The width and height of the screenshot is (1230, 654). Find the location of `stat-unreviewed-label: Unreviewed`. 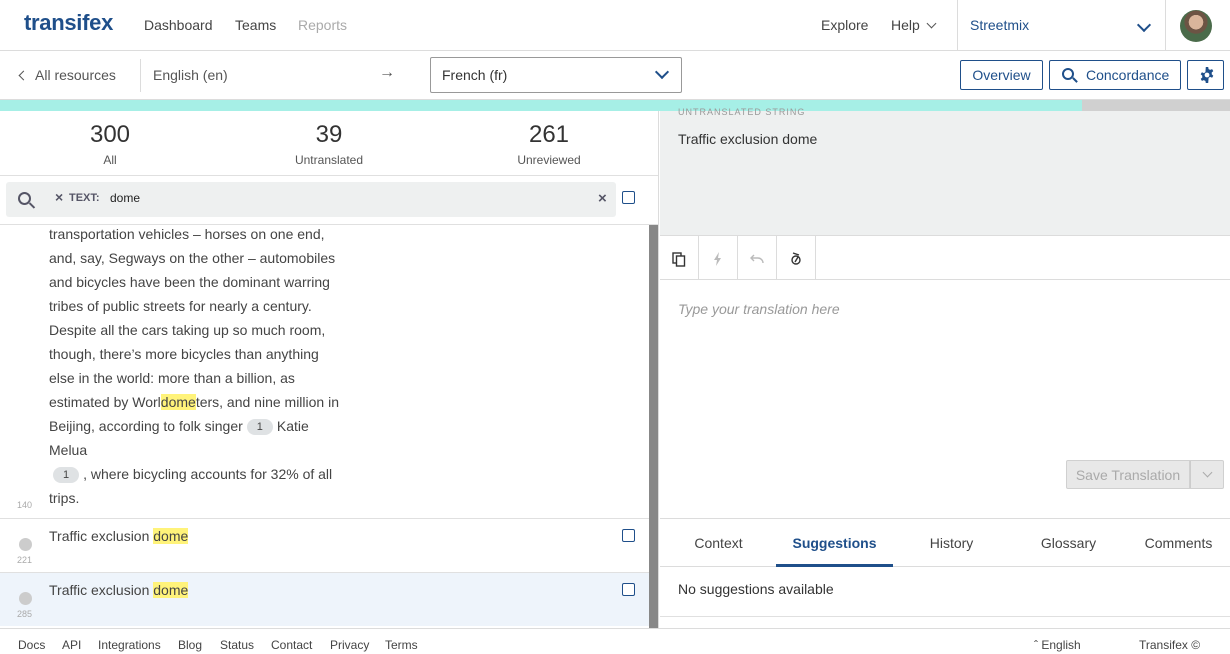

stat-unreviewed-label: Unreviewed is located at coordinates (549, 160).